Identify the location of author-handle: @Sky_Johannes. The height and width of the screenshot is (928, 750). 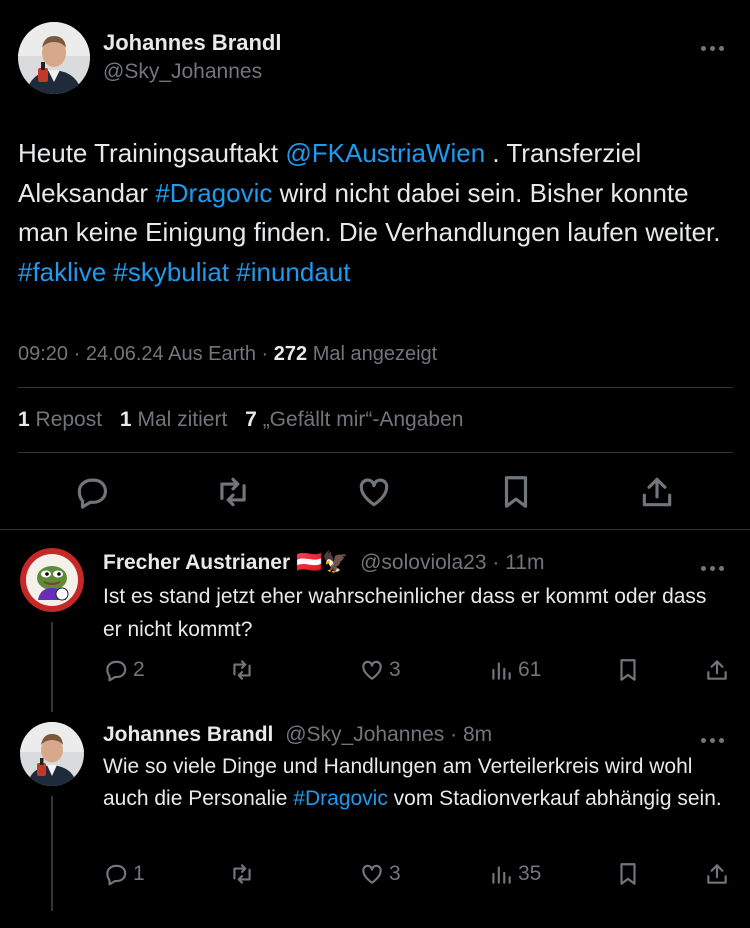
(182, 72).